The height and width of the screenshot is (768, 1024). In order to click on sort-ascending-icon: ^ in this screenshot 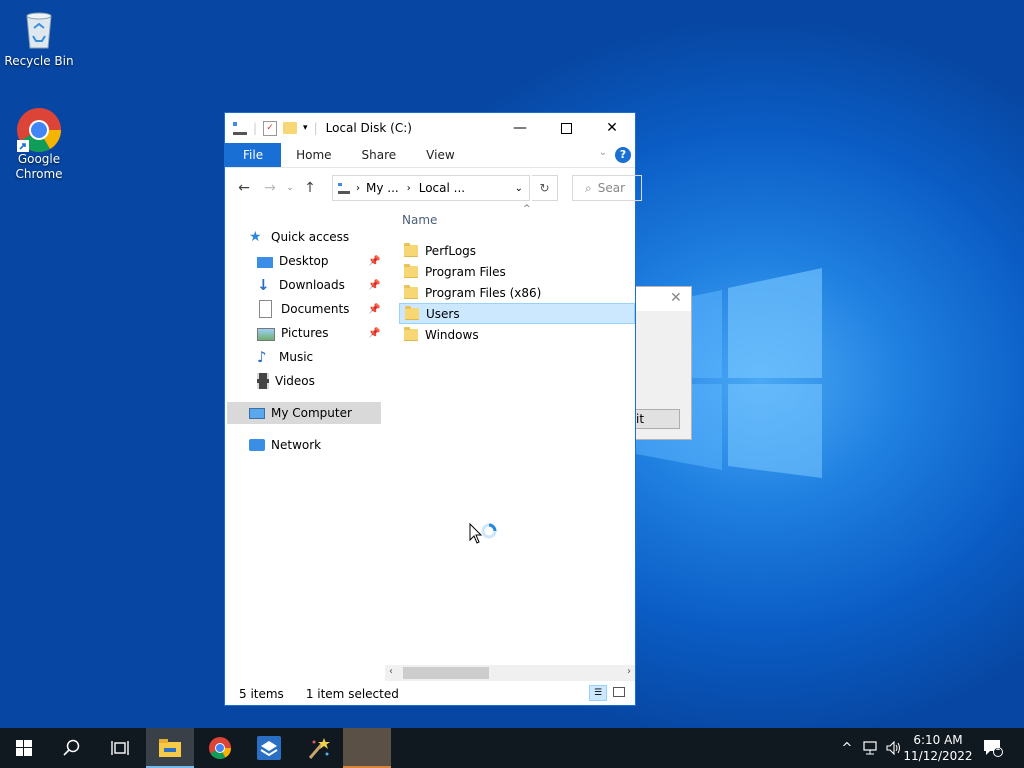, I will do `click(527, 209)`.